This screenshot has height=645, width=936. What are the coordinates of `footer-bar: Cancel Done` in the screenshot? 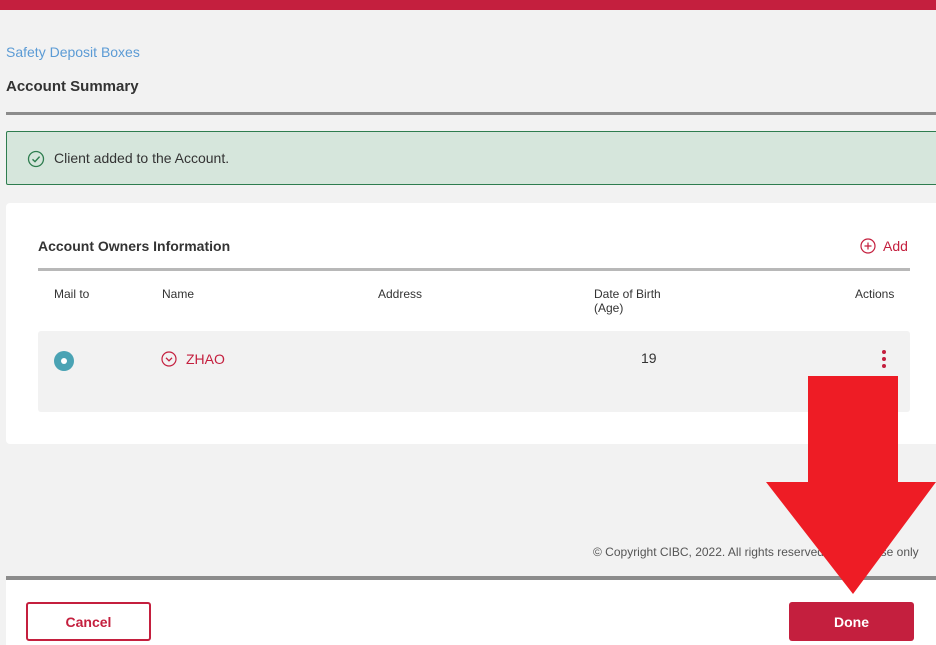 It's located at (471, 610).